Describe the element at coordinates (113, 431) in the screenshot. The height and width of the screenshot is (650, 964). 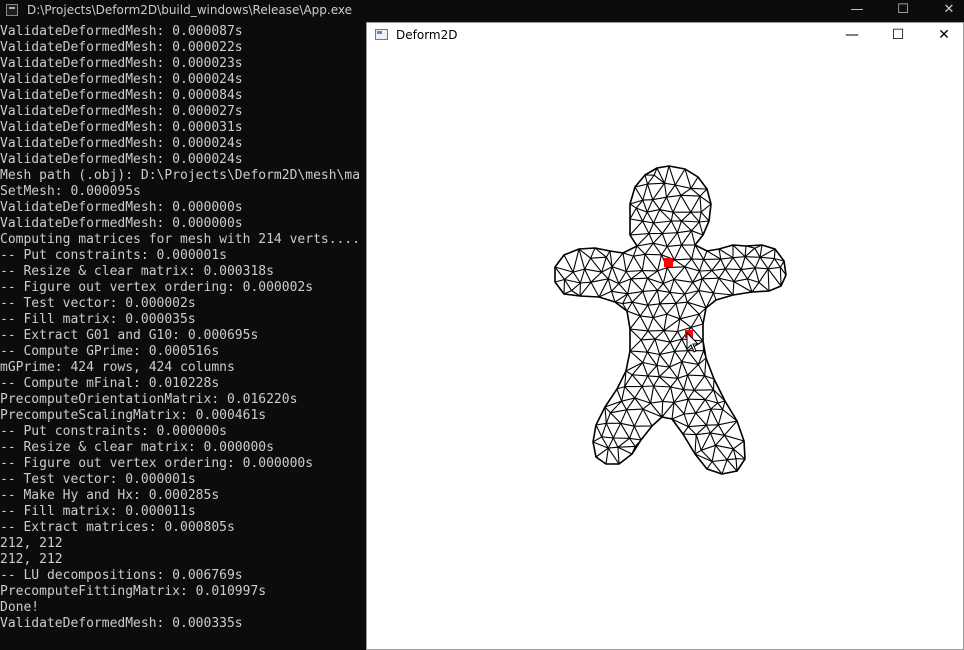
I see `console-line: -- Put constraints: 0.000000s` at that location.